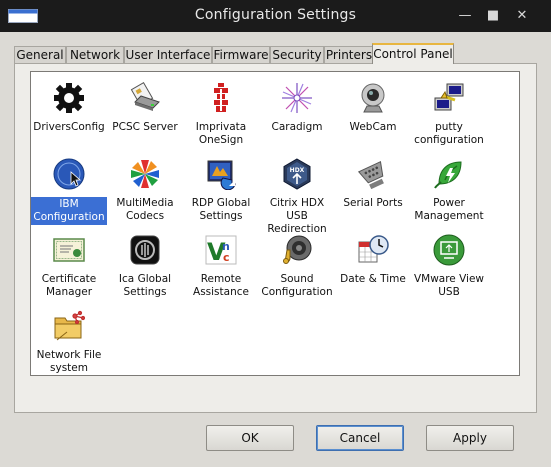 This screenshot has height=467, width=551. I want to click on item-label: Remote Assistance, so click(221, 285).